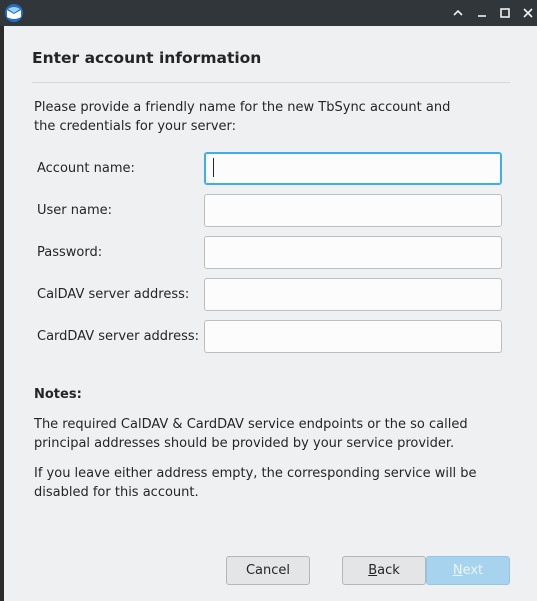 The image size is (537, 601). I want to click on caldav-address-label: CalDAV server address:, so click(113, 294).